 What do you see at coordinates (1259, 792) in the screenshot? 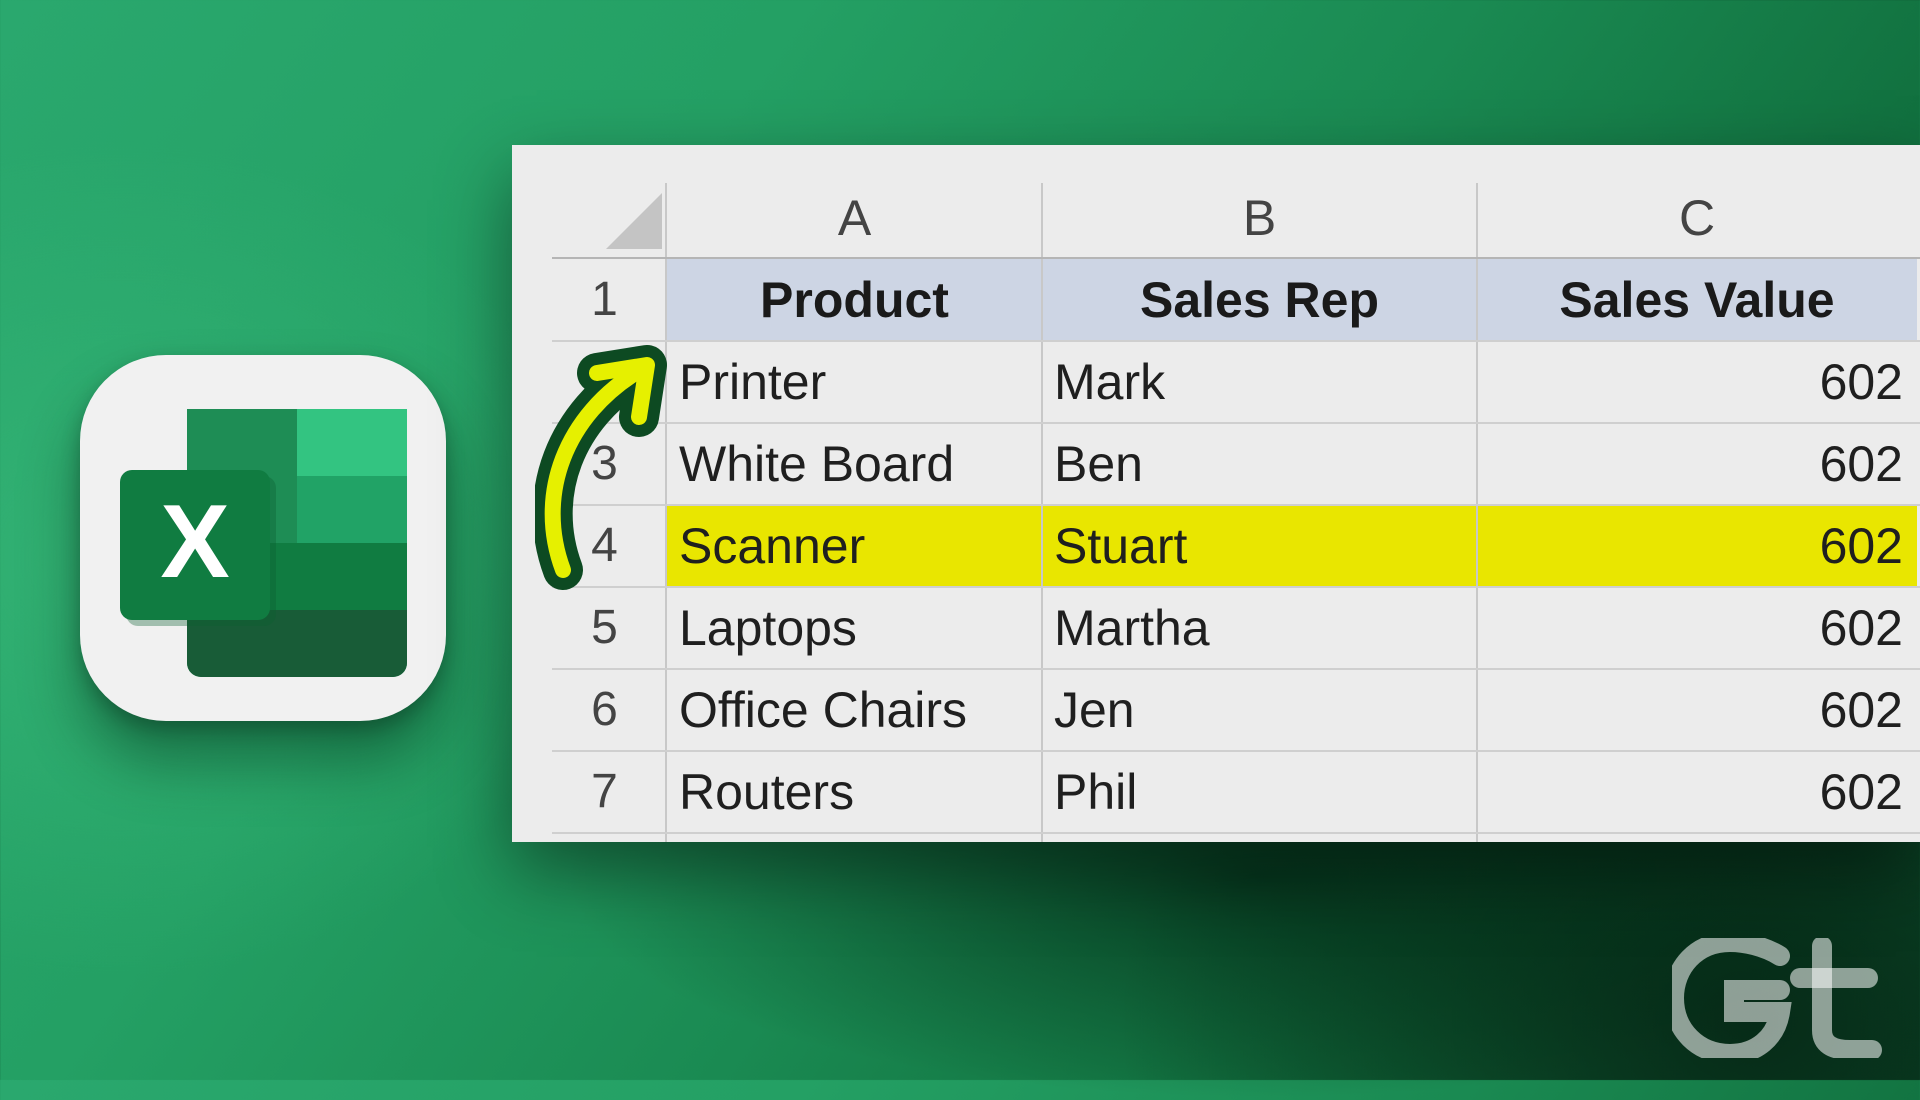
I see `cell-b7: Phil` at bounding box center [1259, 792].